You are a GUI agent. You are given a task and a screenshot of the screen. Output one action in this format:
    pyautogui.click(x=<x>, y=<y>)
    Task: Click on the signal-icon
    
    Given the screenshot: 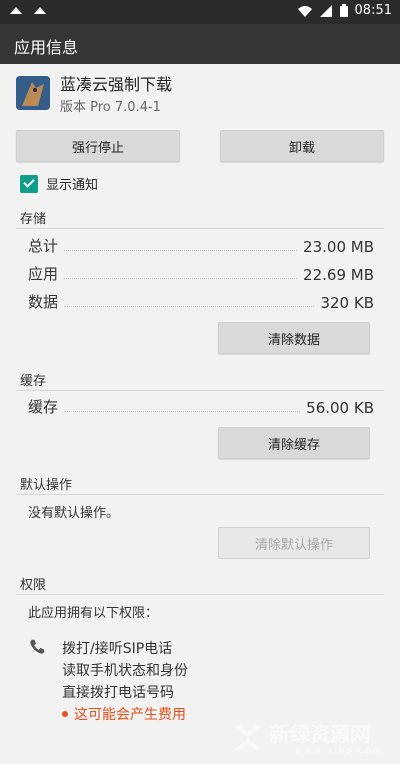 What is the action you would take?
    pyautogui.click(x=325, y=10)
    